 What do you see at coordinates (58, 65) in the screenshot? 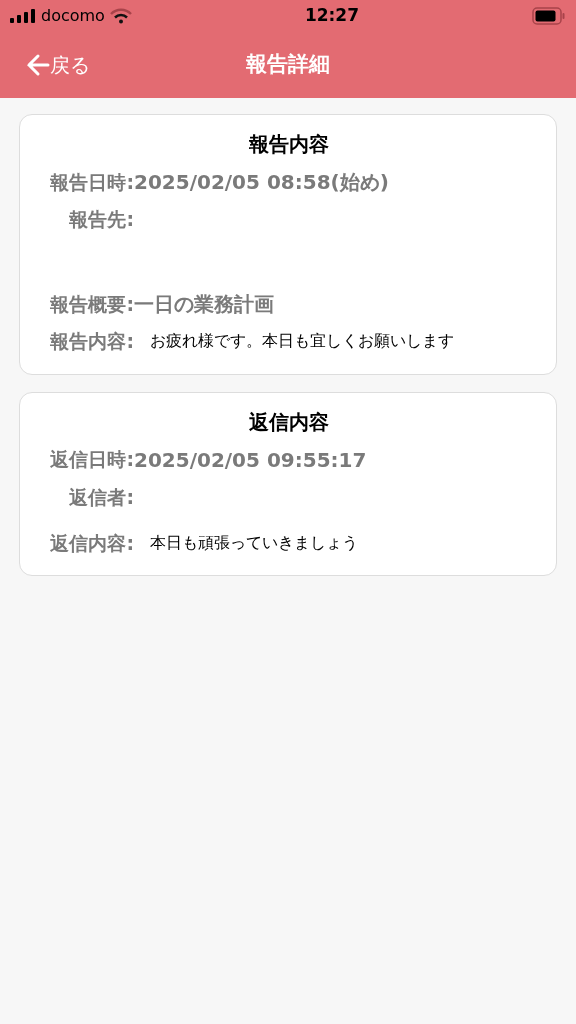
I see `back-button: 戻る` at bounding box center [58, 65].